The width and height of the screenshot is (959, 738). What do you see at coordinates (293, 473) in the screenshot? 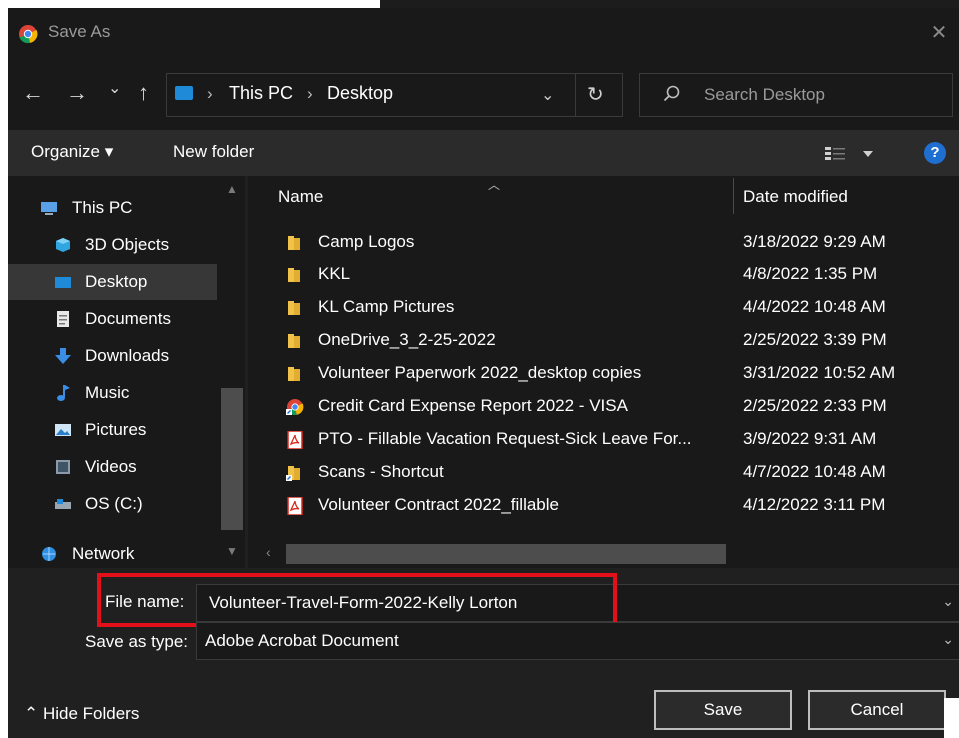
I see `folder-shortcut-icon` at bounding box center [293, 473].